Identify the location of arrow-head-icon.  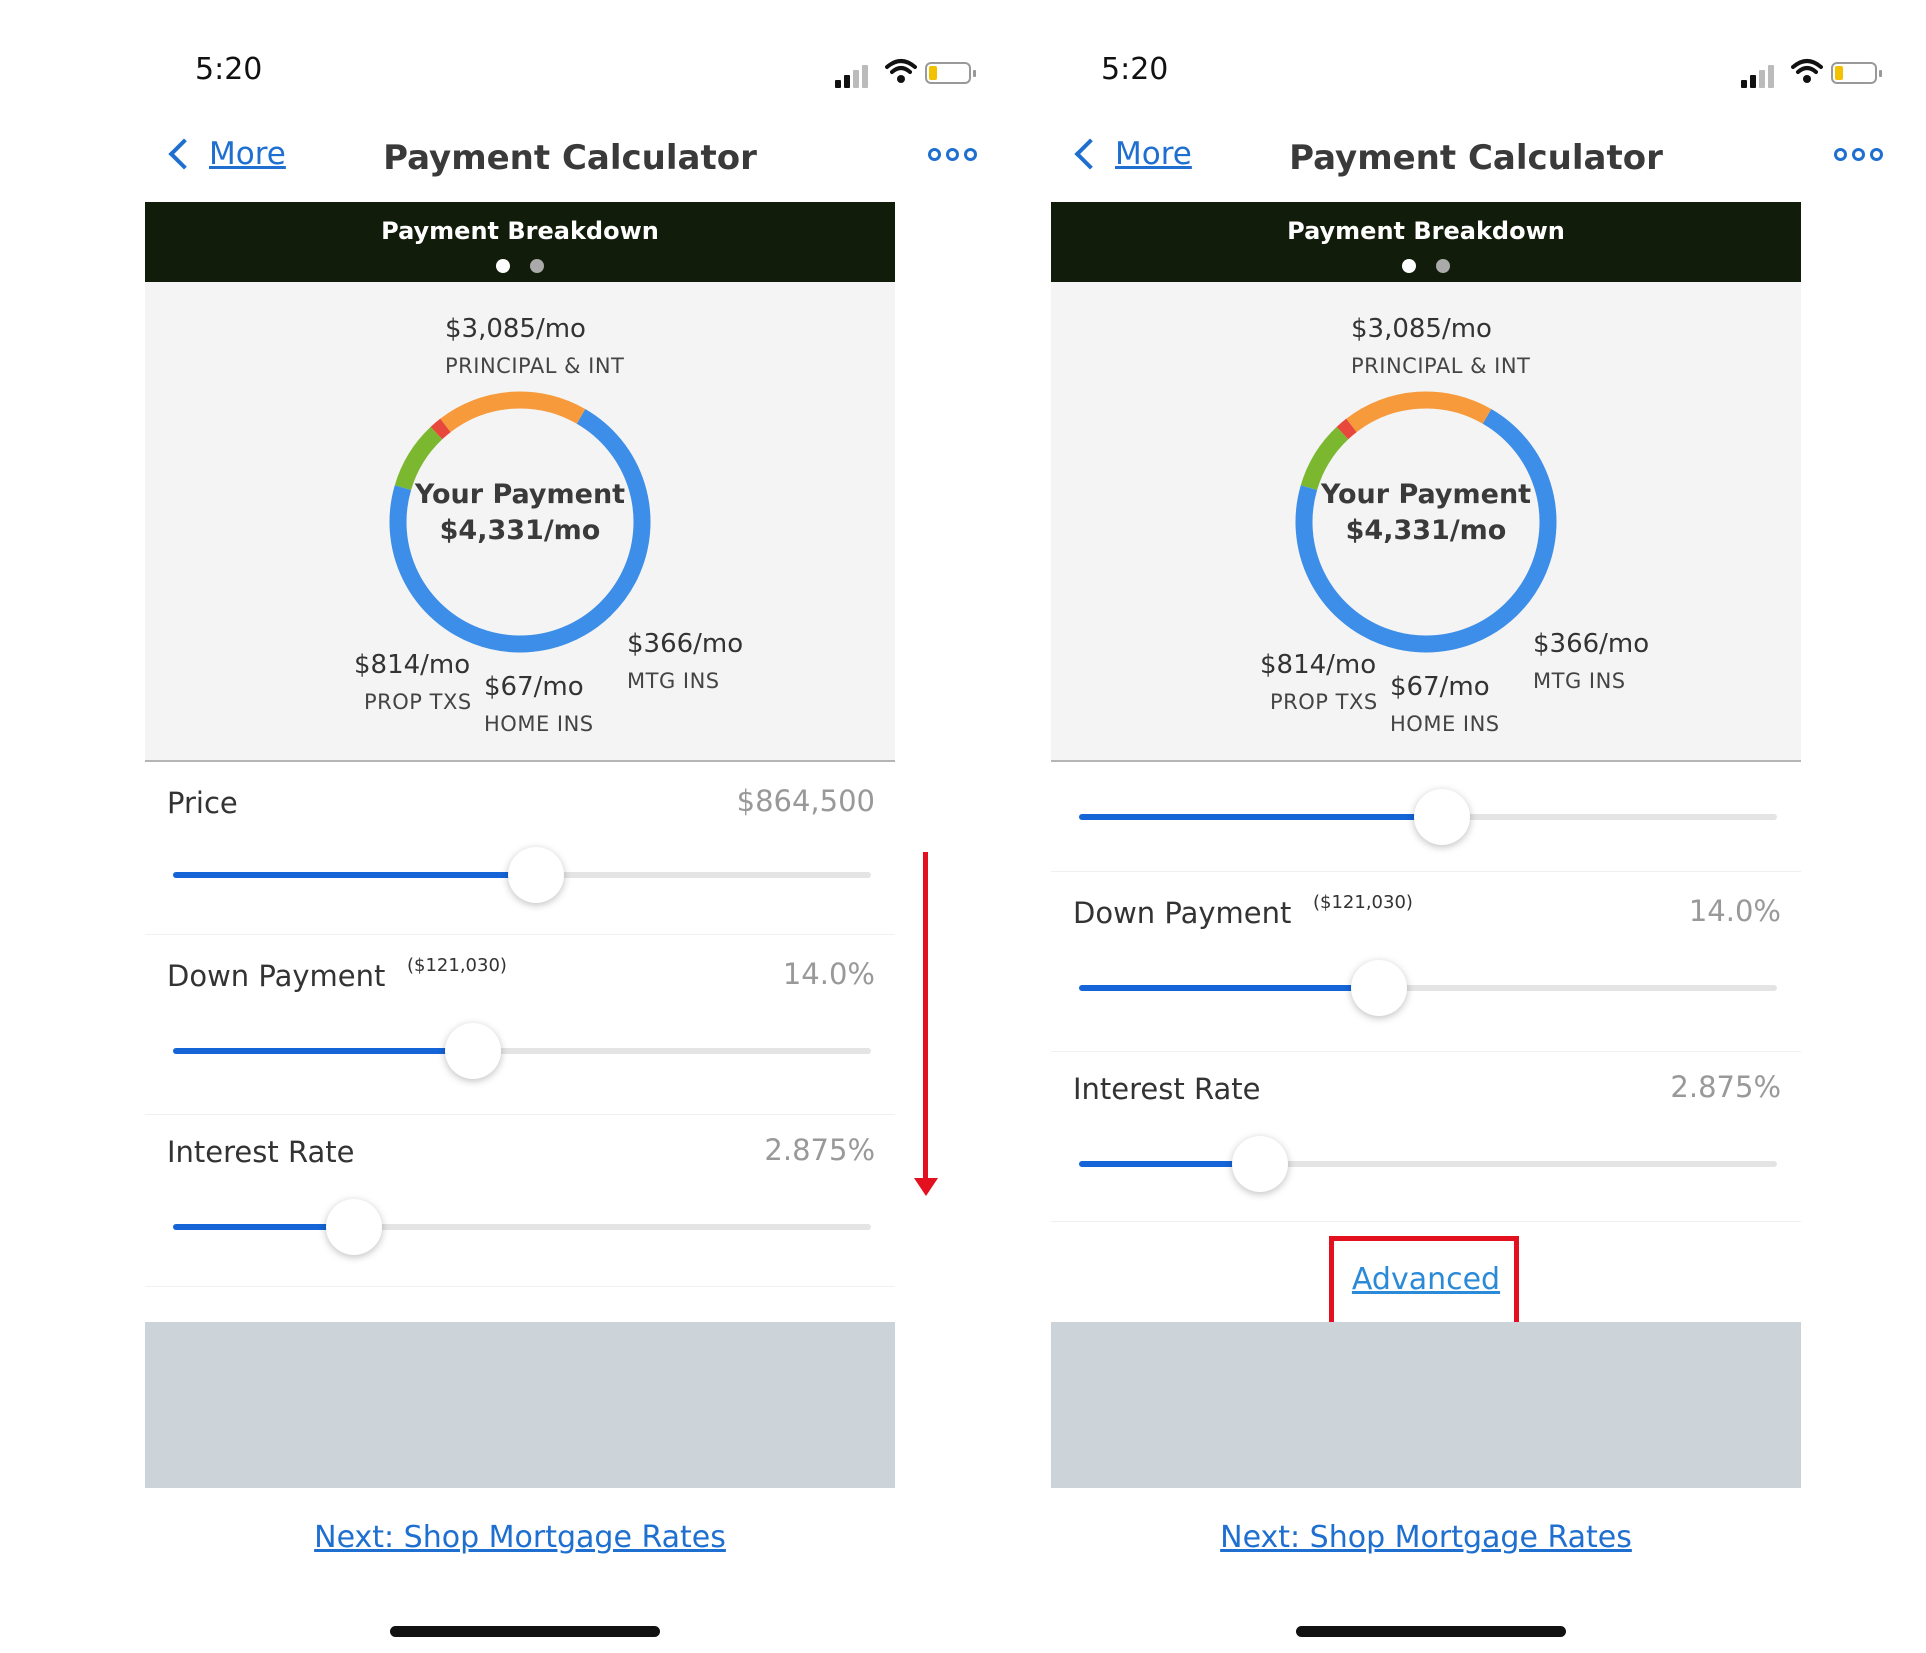
(926, 1187).